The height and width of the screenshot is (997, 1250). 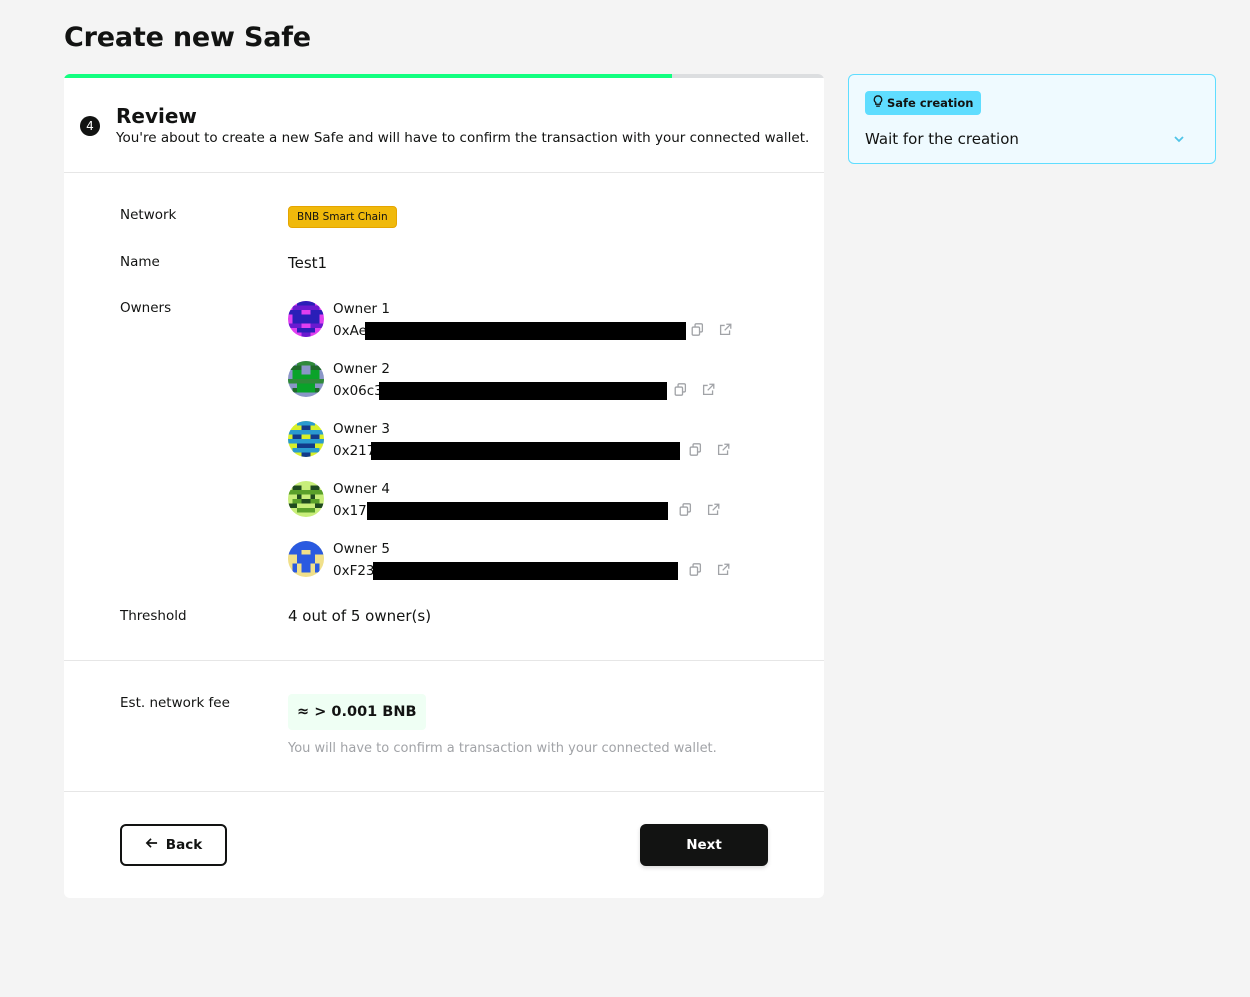 I want to click on owner-name: Owner 5, so click(x=361, y=549).